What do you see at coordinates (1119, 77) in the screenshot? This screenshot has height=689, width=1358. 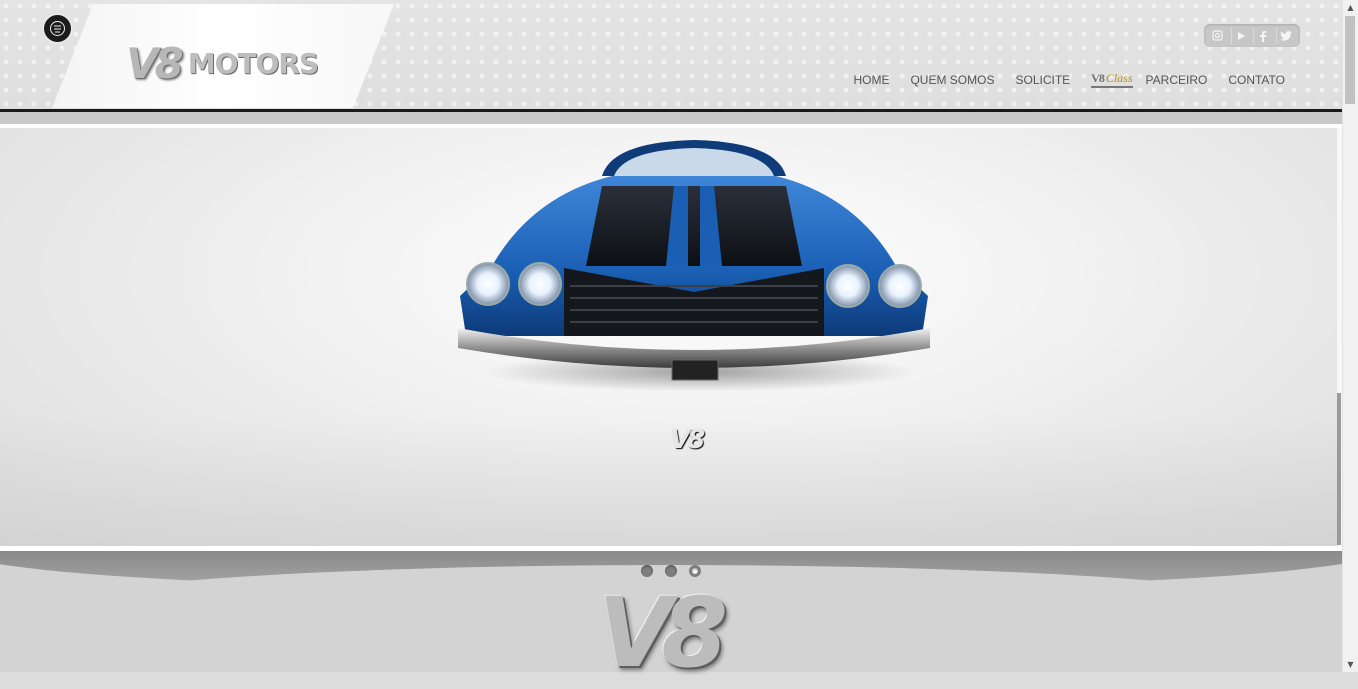 I see `nav-v8-class-class: Class` at bounding box center [1119, 77].